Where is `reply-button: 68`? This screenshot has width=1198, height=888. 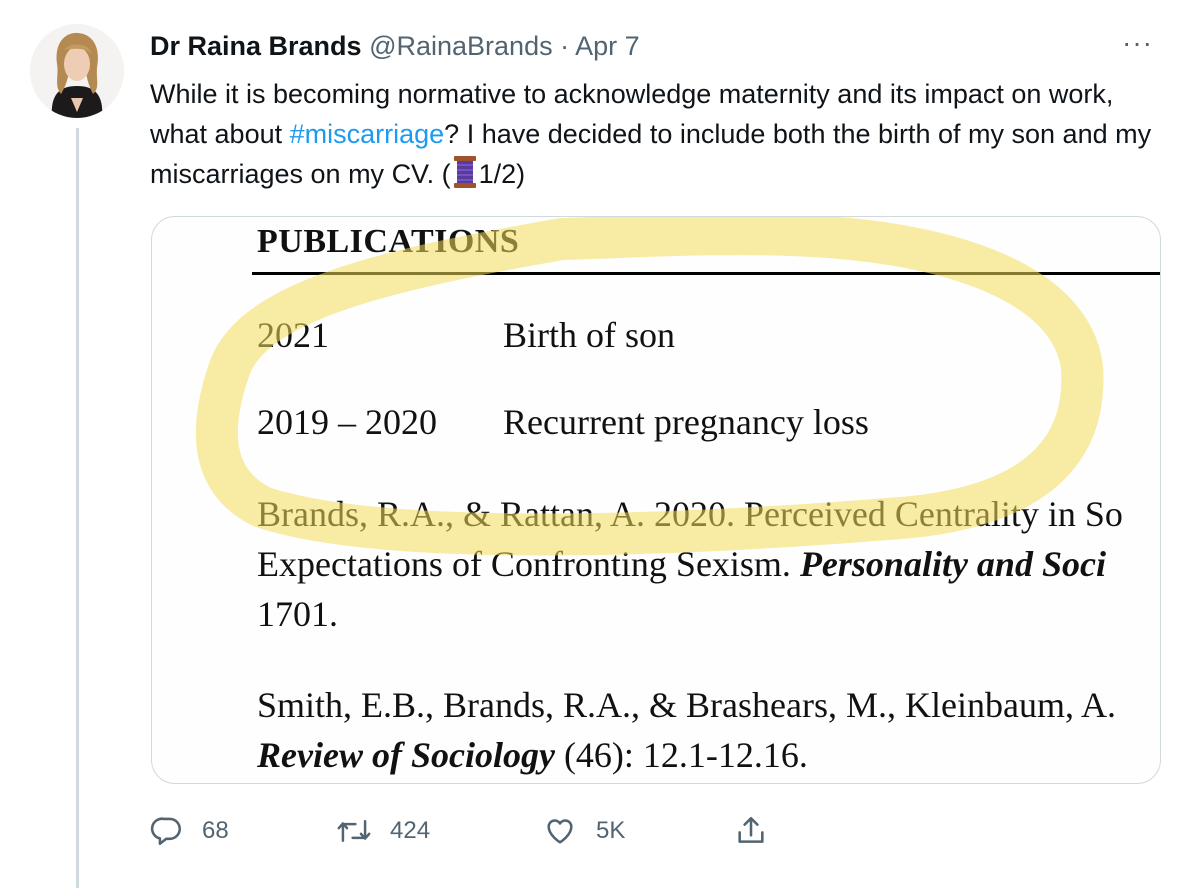 reply-button: 68 is located at coordinates (189, 831).